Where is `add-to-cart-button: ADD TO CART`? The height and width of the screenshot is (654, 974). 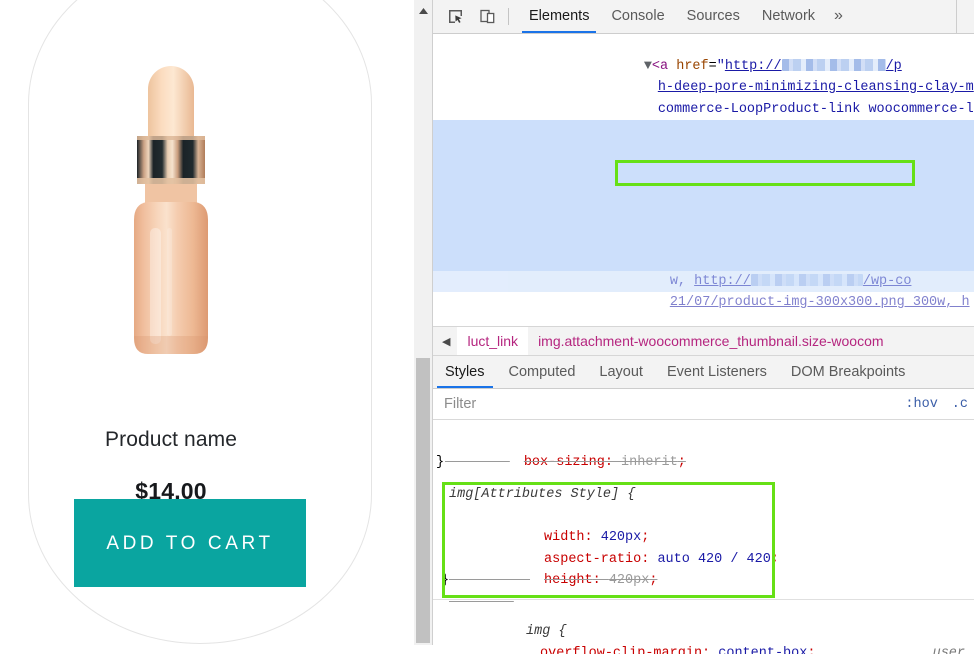
add-to-cart-button: ADD TO CART is located at coordinates (190, 543).